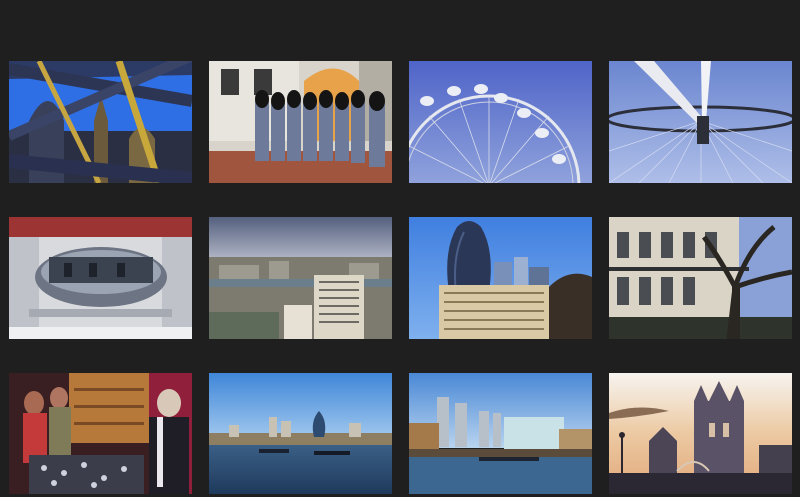 The height and width of the screenshot is (497, 800). I want to click on terraced-houses-photo, so click(700, 278).